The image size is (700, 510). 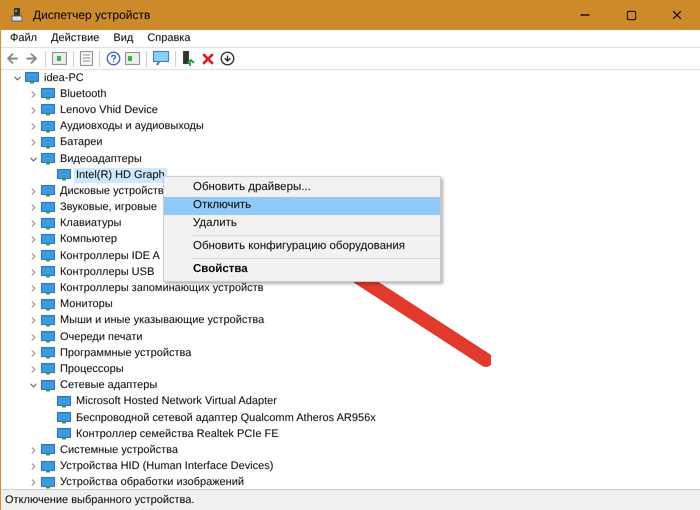 What do you see at coordinates (123, 38) in the screenshot?
I see `menu-item: Вид` at bounding box center [123, 38].